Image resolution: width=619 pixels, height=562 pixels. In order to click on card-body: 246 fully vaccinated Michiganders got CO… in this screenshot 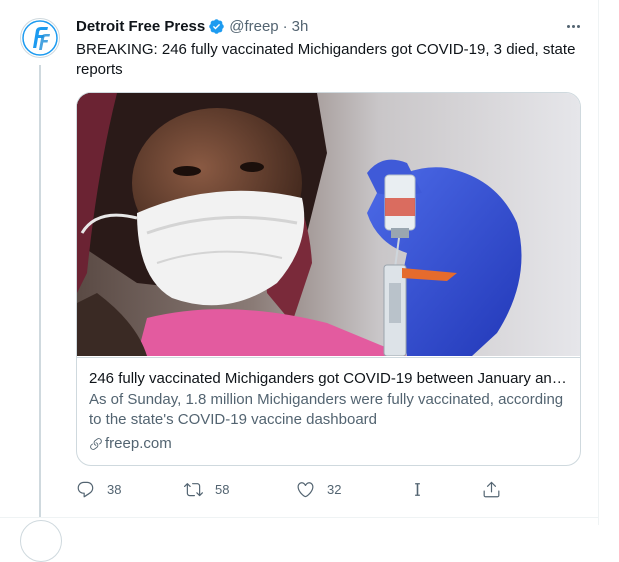, I will do `click(328, 404)`.